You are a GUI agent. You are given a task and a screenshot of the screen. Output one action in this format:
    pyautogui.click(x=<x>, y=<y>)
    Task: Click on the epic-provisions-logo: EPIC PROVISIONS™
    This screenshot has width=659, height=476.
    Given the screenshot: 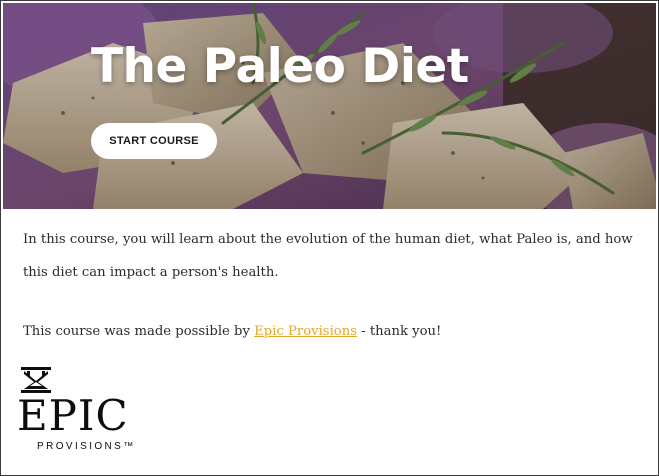 What is the action you would take?
    pyautogui.click(x=92, y=412)
    